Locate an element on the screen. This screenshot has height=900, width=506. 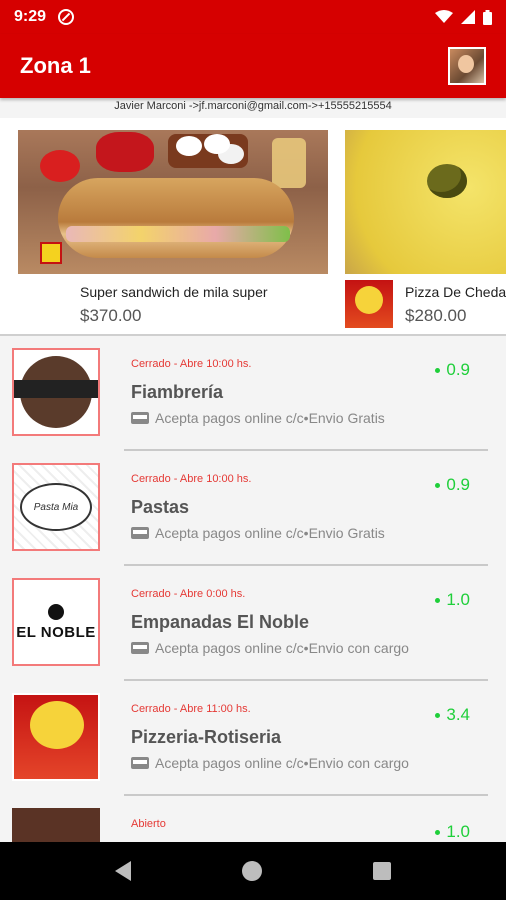
page-title: Zona 1 is located at coordinates (55, 65).